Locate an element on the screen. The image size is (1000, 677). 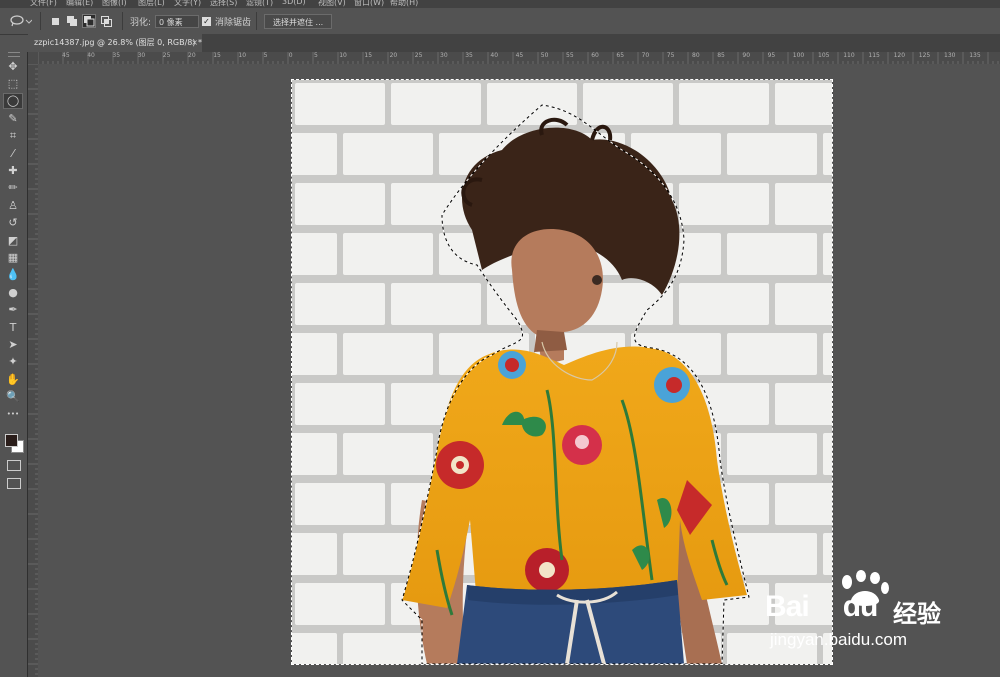
document-title: zzpic14387.jpg @ 26.8% (图层 0, RGB/8) * is located at coordinates (118, 42).